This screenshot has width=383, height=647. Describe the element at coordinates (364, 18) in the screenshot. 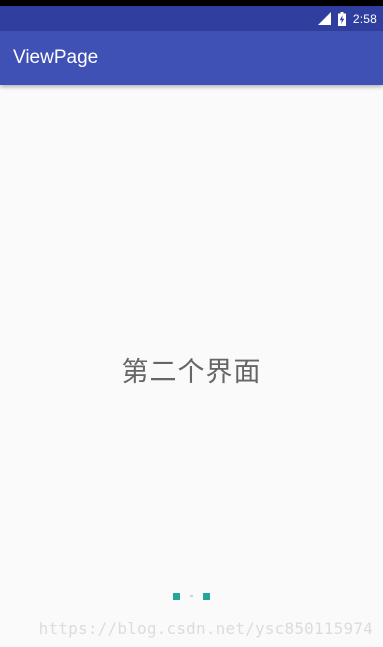

I see `status-time: 2:58` at that location.